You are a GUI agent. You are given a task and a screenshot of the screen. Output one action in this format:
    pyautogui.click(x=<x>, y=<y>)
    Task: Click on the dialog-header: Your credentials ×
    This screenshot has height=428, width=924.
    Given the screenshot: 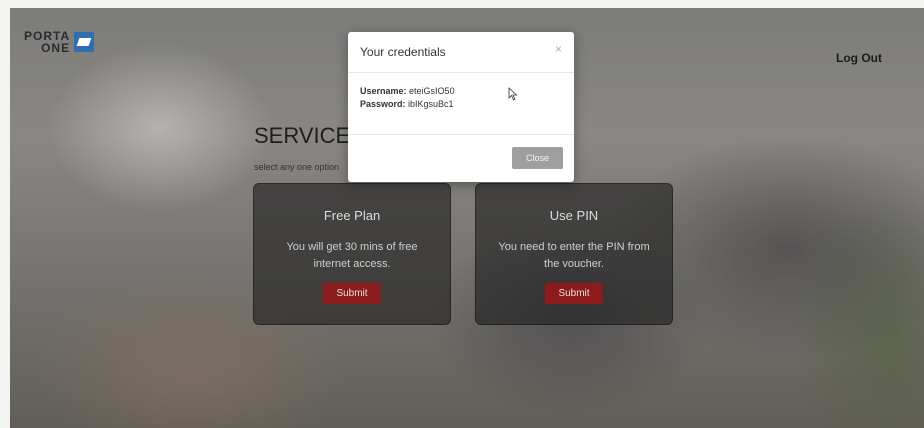 What is the action you would take?
    pyautogui.click(x=461, y=52)
    